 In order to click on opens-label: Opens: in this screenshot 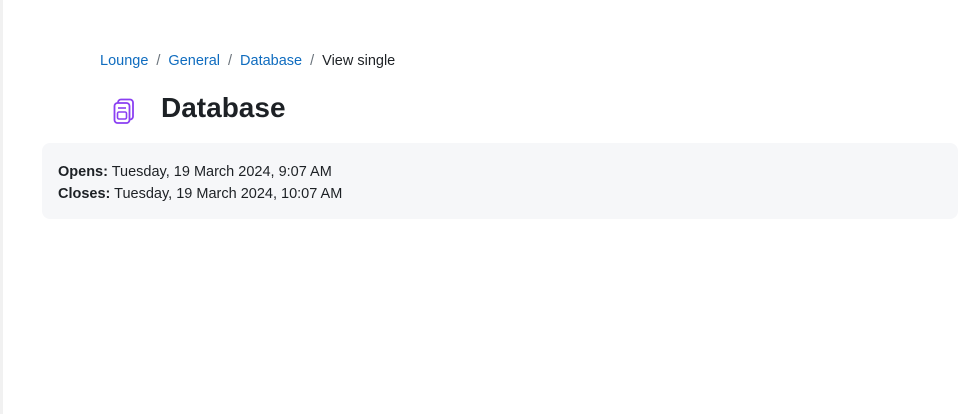, I will do `click(83, 172)`.